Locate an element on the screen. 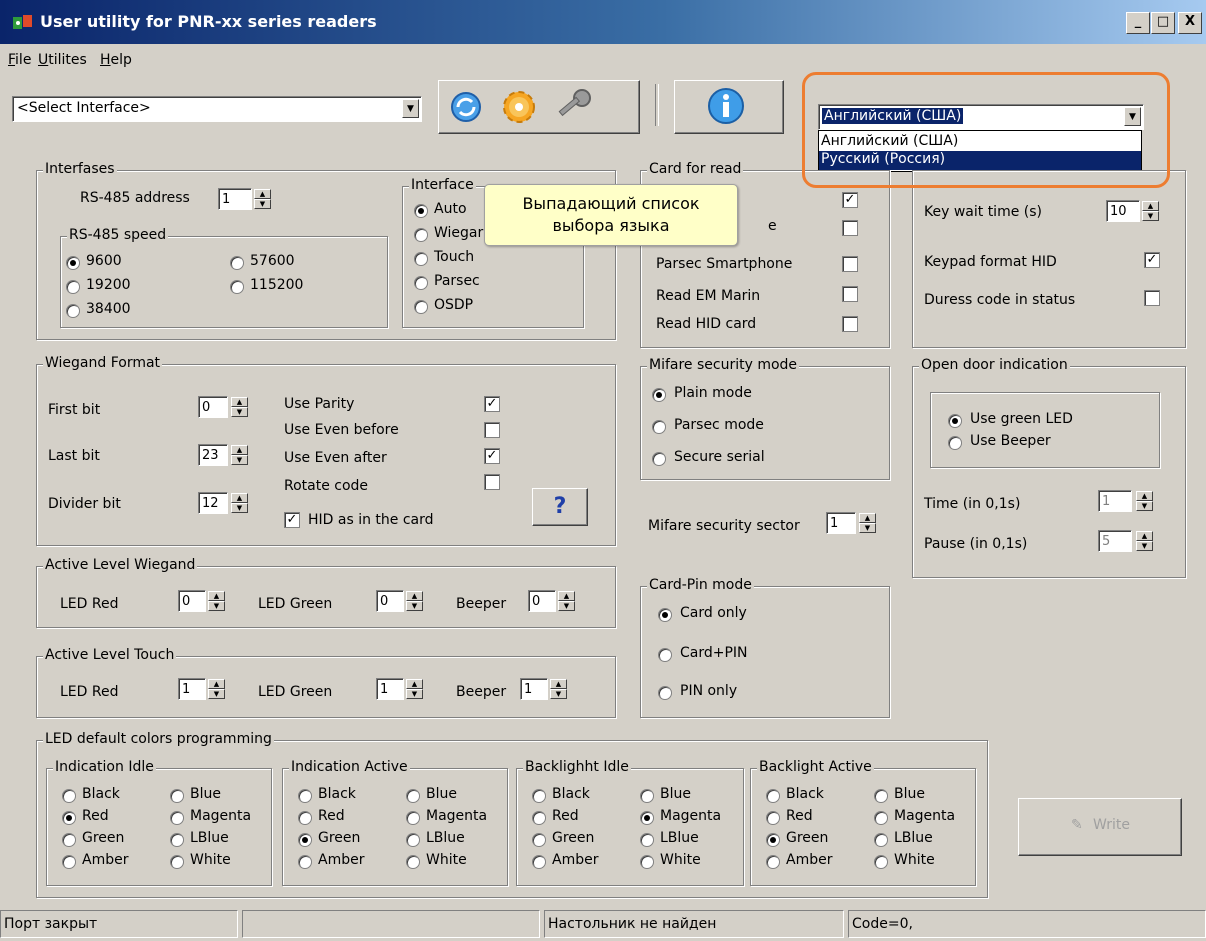 The height and width of the screenshot is (941, 1206). divider-bit-value: 12 is located at coordinates (213, 503).